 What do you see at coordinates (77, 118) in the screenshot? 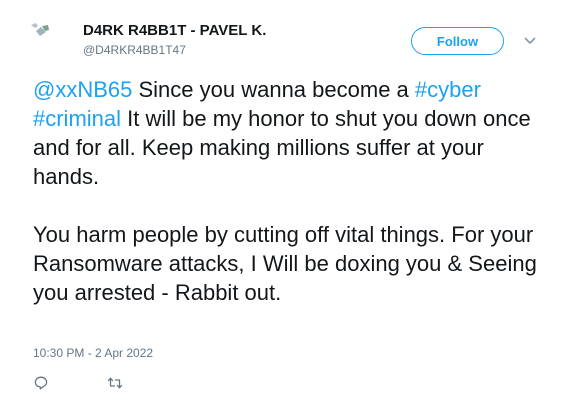
I see `hashtag-link: #criminal` at bounding box center [77, 118].